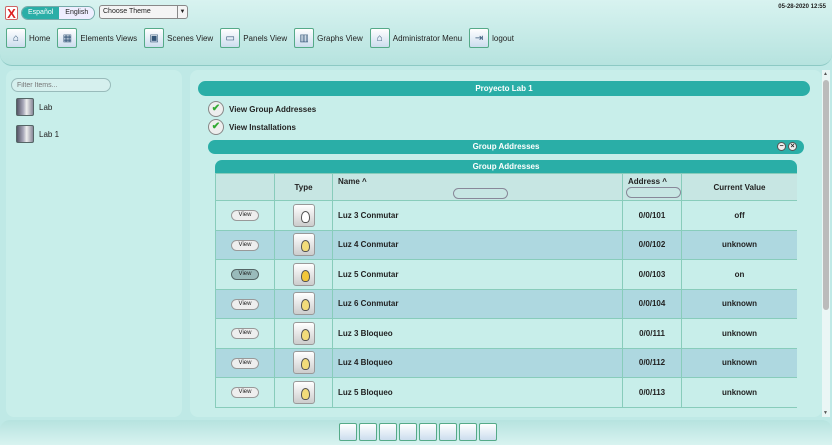 This screenshot has height=445, width=832. What do you see at coordinates (368, 432) in the screenshot?
I see `elements-icon` at bounding box center [368, 432].